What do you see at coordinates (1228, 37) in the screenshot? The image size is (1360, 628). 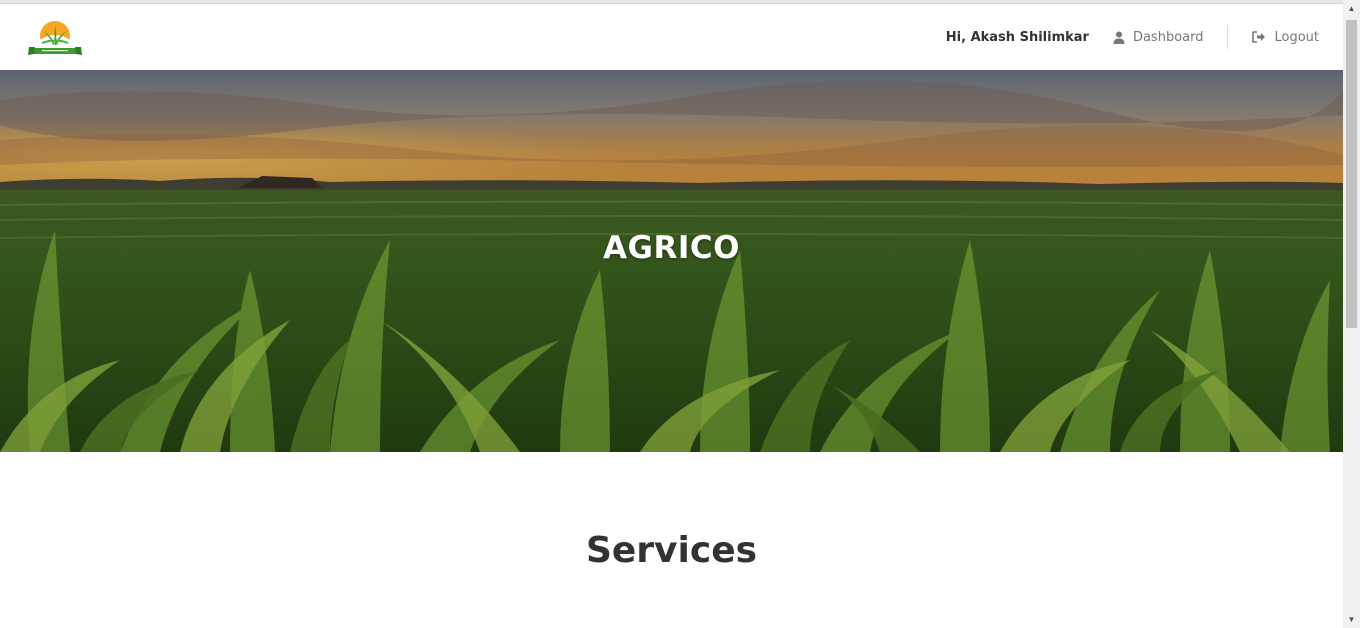 I see `nav-divider` at bounding box center [1228, 37].